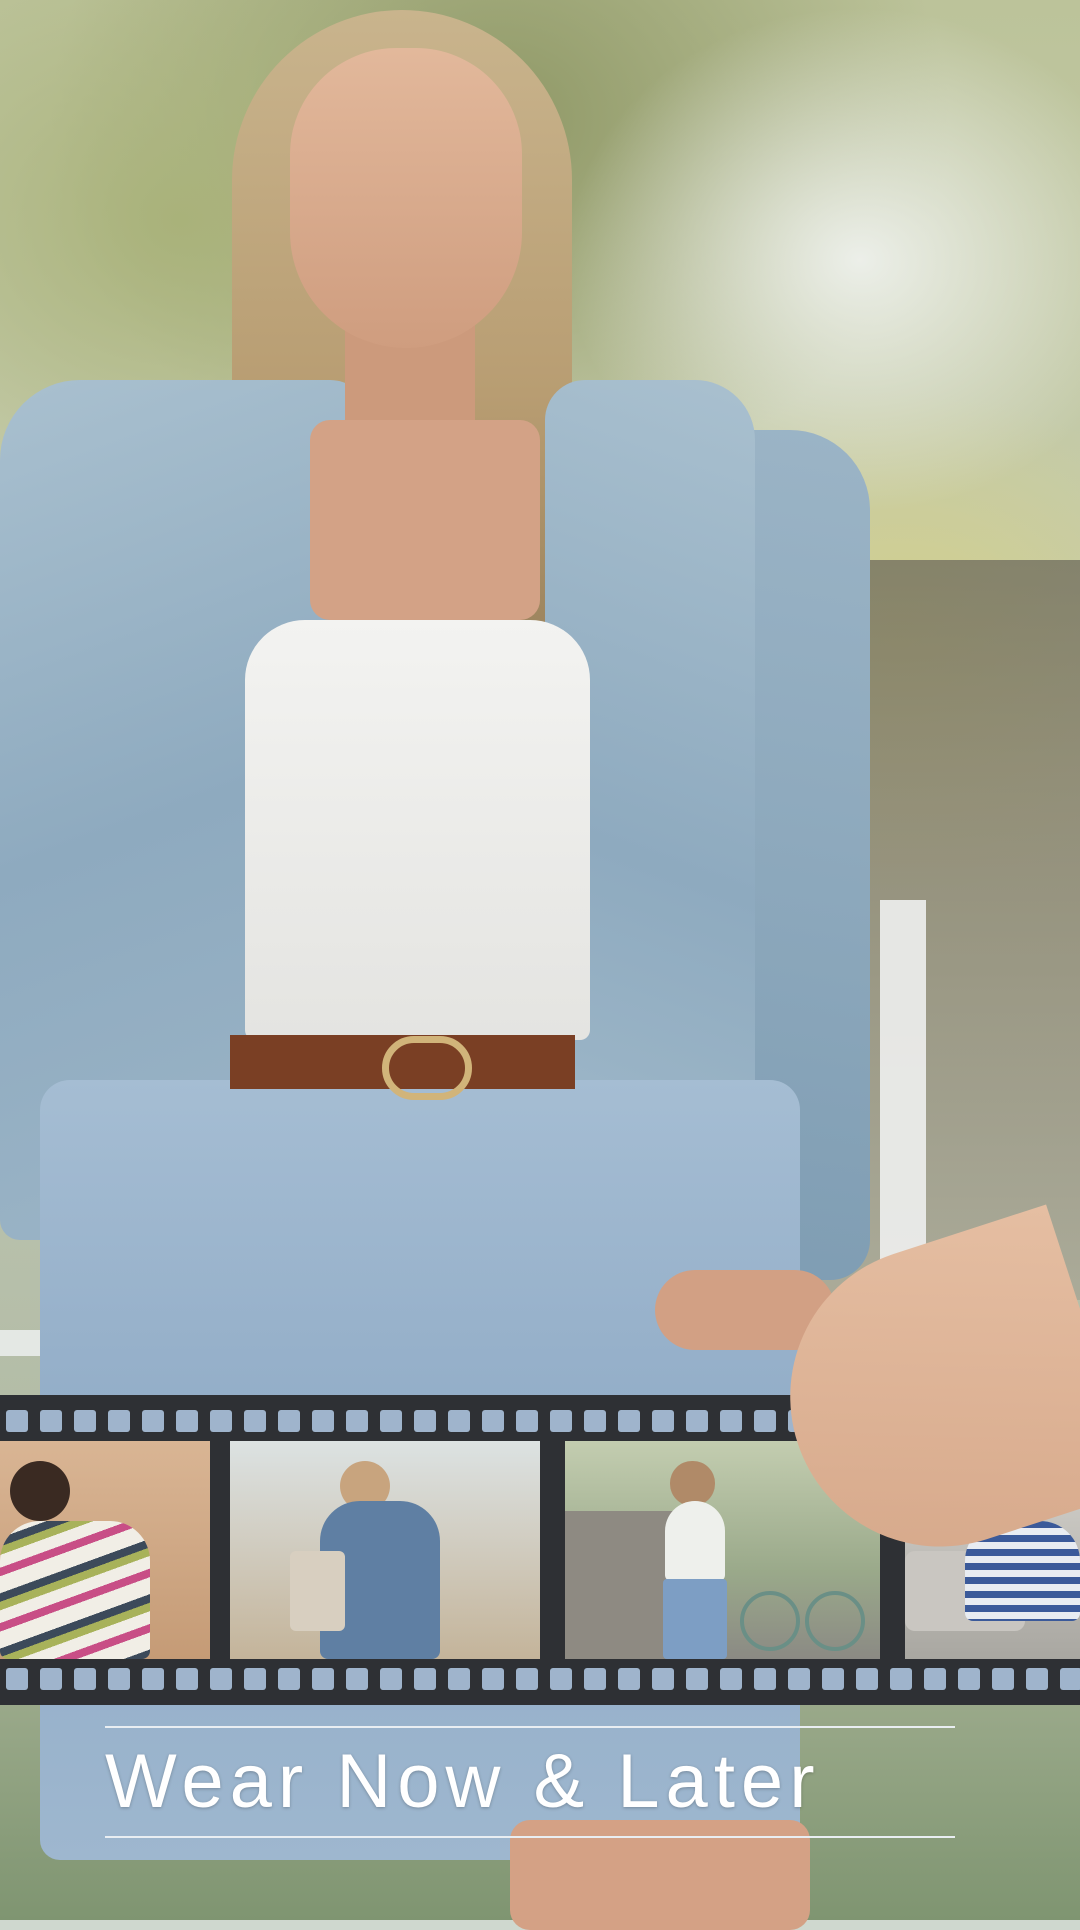 This screenshot has width=1080, height=1930. I want to click on jeans, so click(695, 1619).